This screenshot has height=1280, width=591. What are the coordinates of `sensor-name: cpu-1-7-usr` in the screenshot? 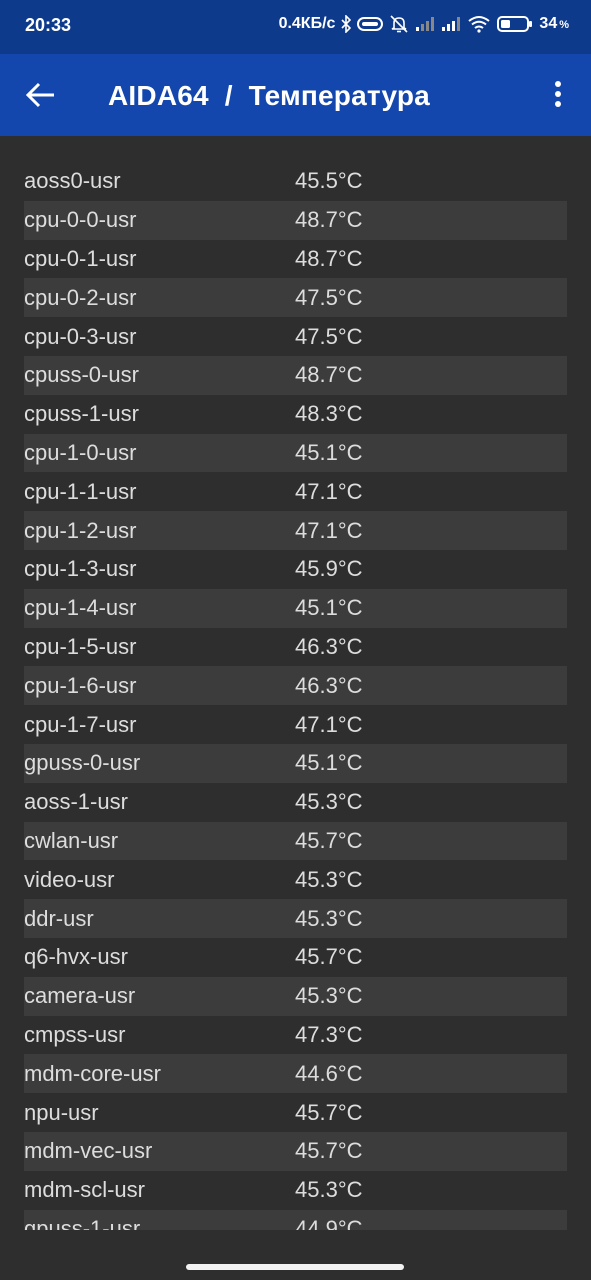 It's located at (80, 724).